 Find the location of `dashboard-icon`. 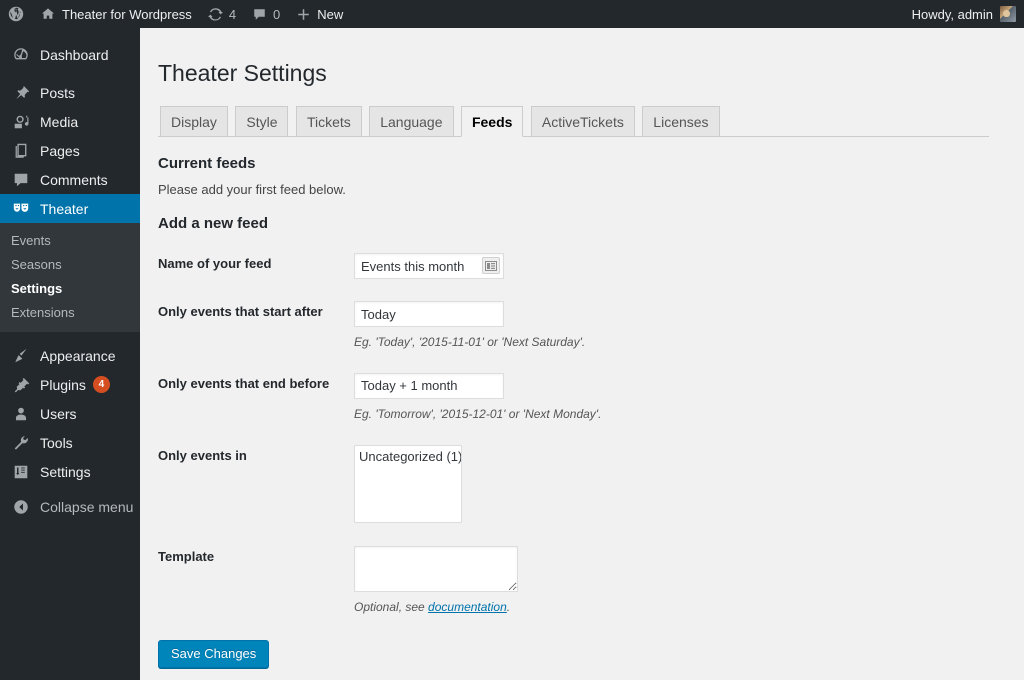

dashboard-icon is located at coordinates (21, 55).